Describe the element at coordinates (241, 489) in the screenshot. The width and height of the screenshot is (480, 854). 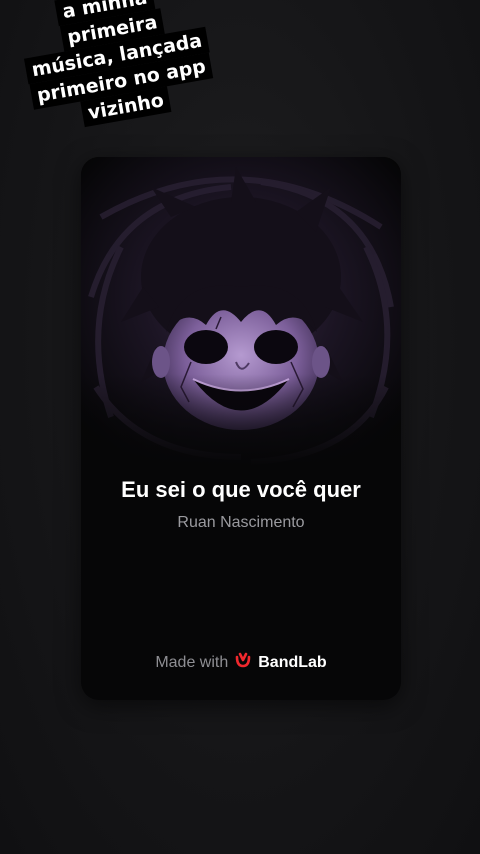
I see `song-title: Eu sei o que você quer` at that location.